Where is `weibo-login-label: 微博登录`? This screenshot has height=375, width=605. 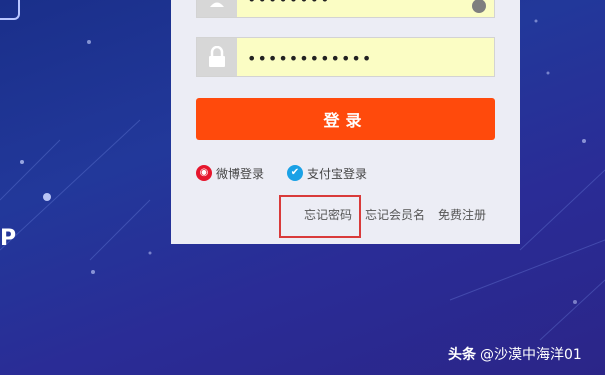 weibo-login-label: 微博登录 is located at coordinates (240, 173).